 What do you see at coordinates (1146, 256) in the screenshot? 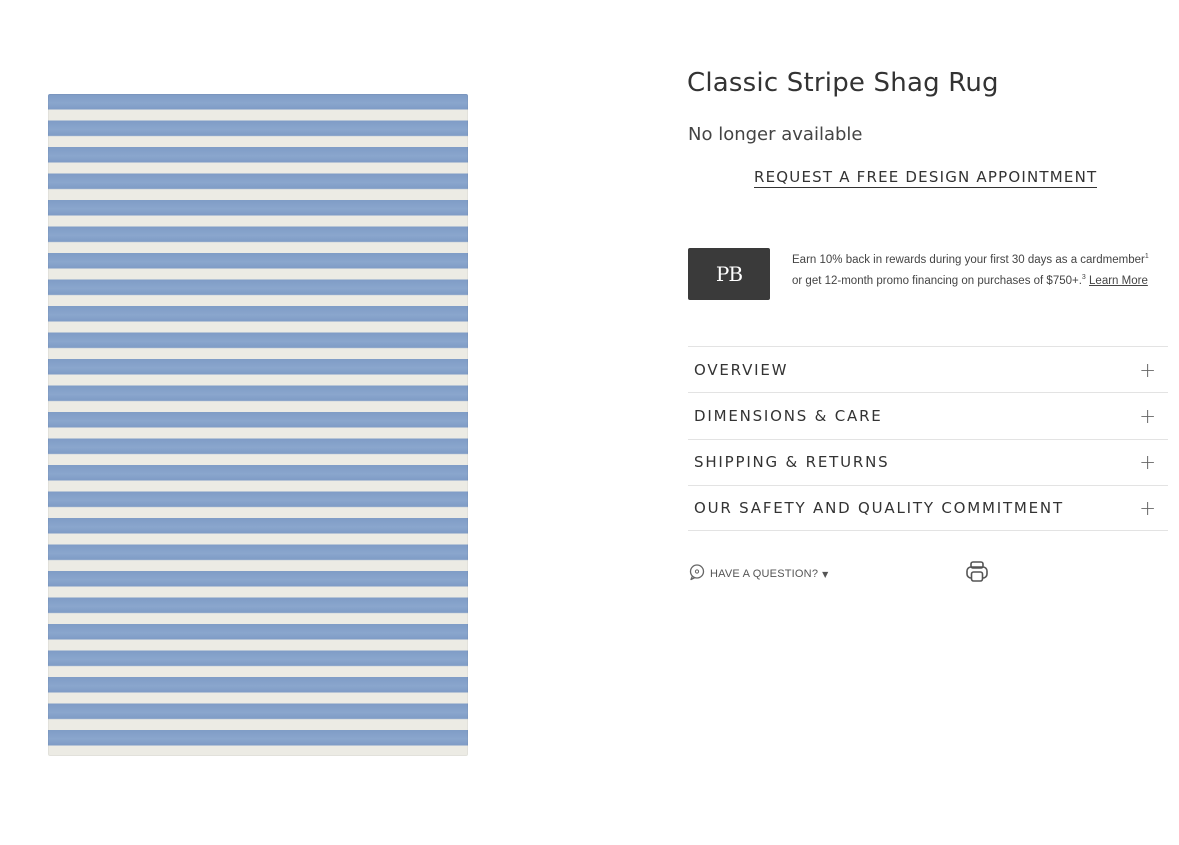
I see `promo-footnote-1: 1` at bounding box center [1146, 256].